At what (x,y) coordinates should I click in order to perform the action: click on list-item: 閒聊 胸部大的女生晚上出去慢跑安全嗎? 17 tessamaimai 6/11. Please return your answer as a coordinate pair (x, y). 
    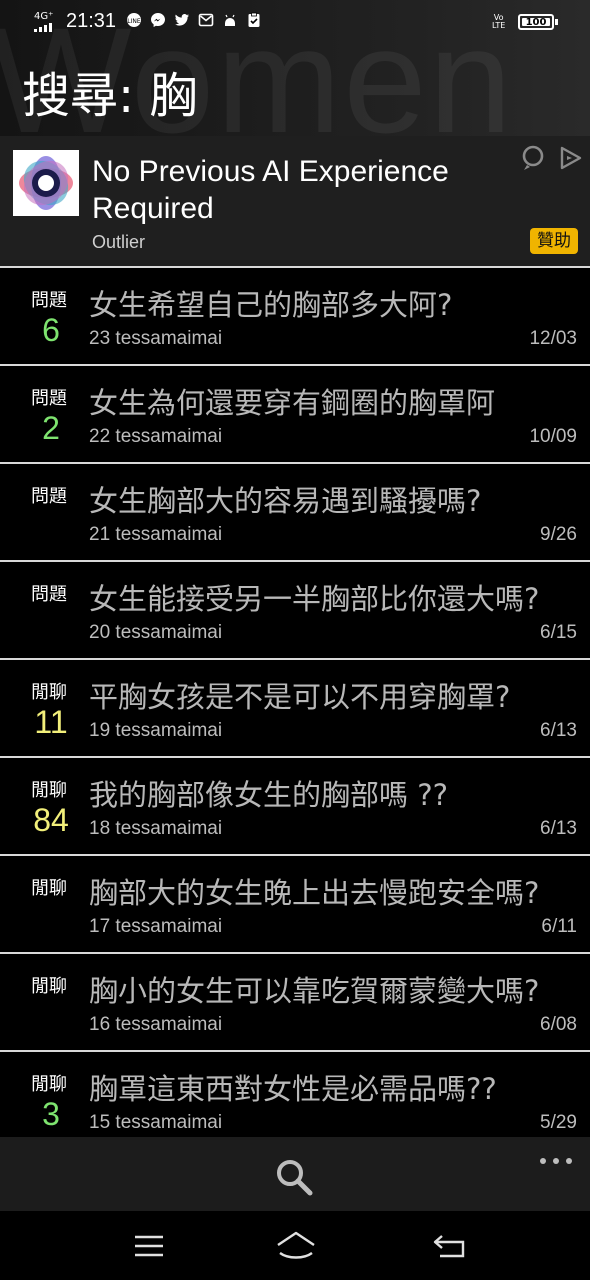
    Looking at the image, I should click on (295, 905).